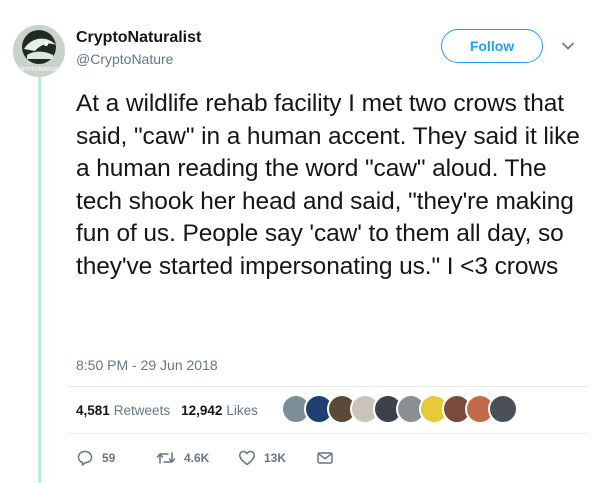 Image resolution: width=593 pixels, height=483 pixels. What do you see at coordinates (109, 458) in the screenshot?
I see `reply-count: 59` at bounding box center [109, 458].